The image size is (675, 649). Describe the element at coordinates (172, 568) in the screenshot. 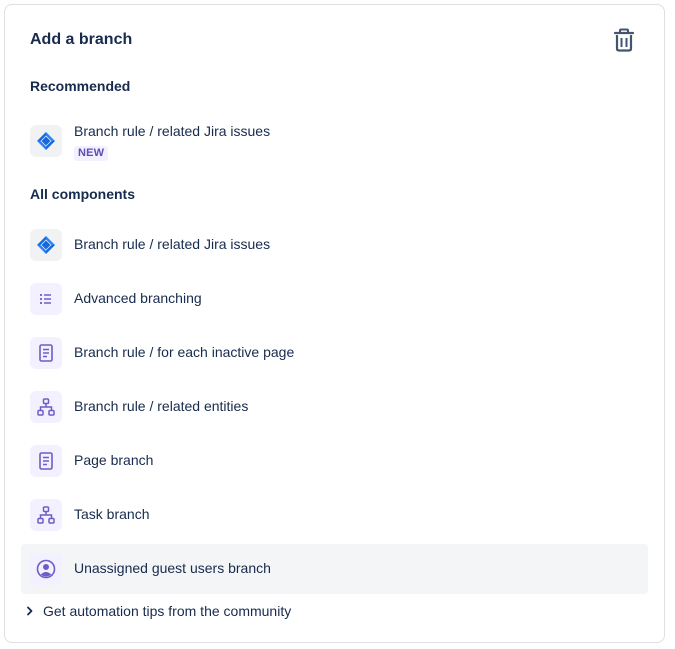

I see `item-label: Unassigned guest users branch` at that location.